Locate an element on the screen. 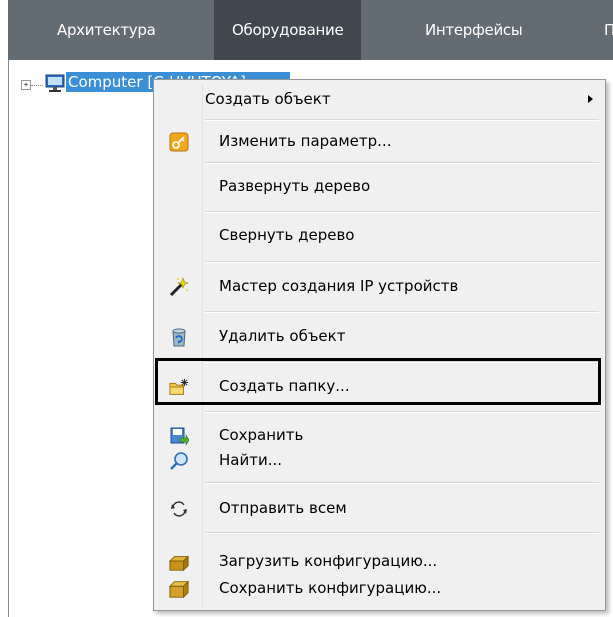  new-folder-icon is located at coordinates (179, 386).